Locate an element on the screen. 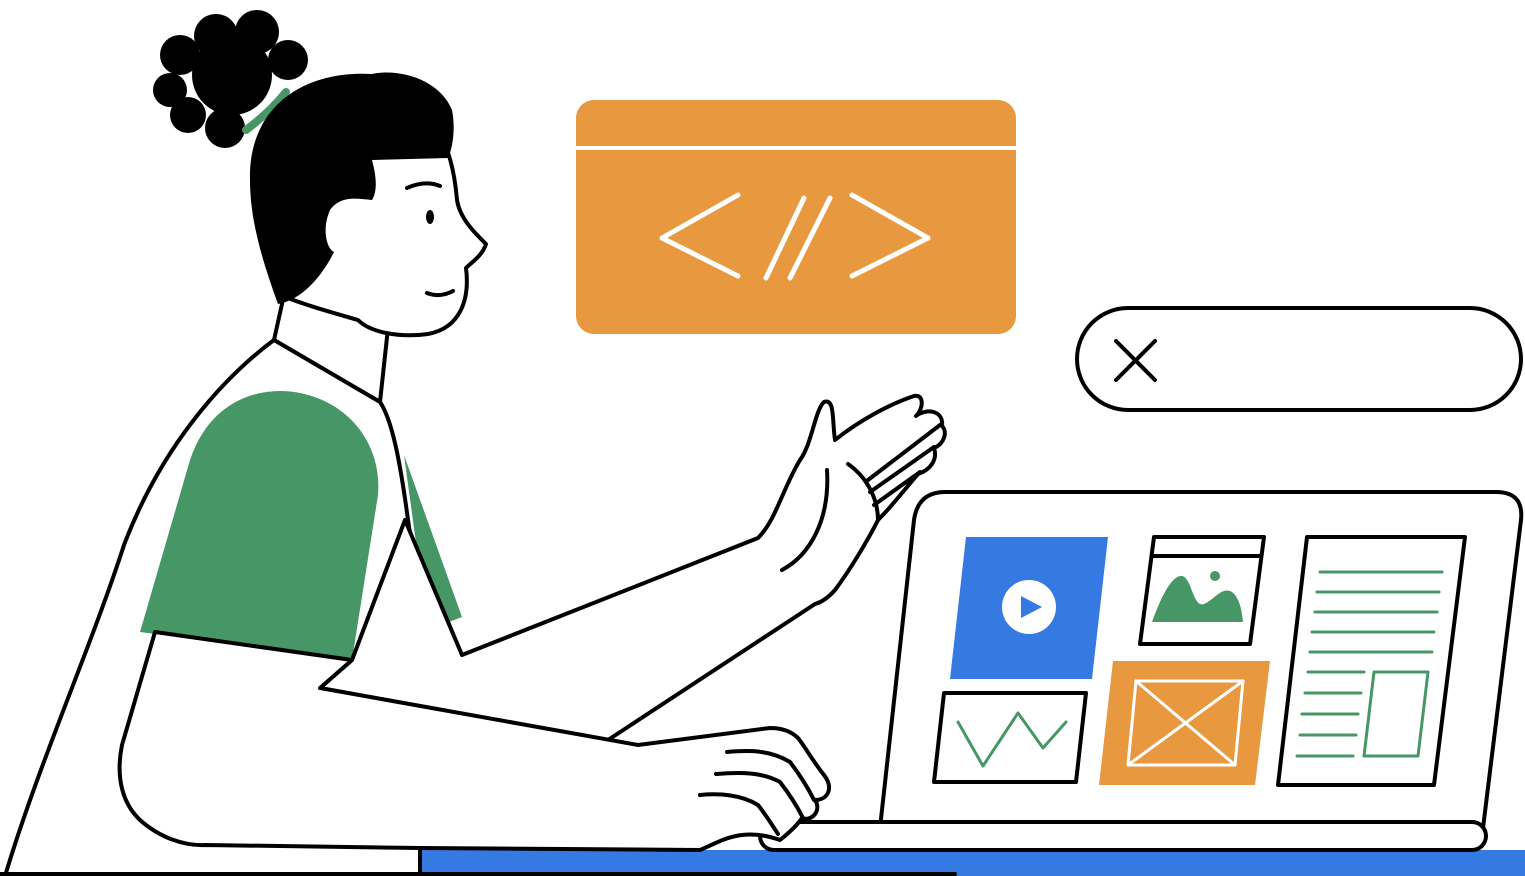 The width and height of the screenshot is (1525, 876). chart-tile is located at coordinates (1010, 737).